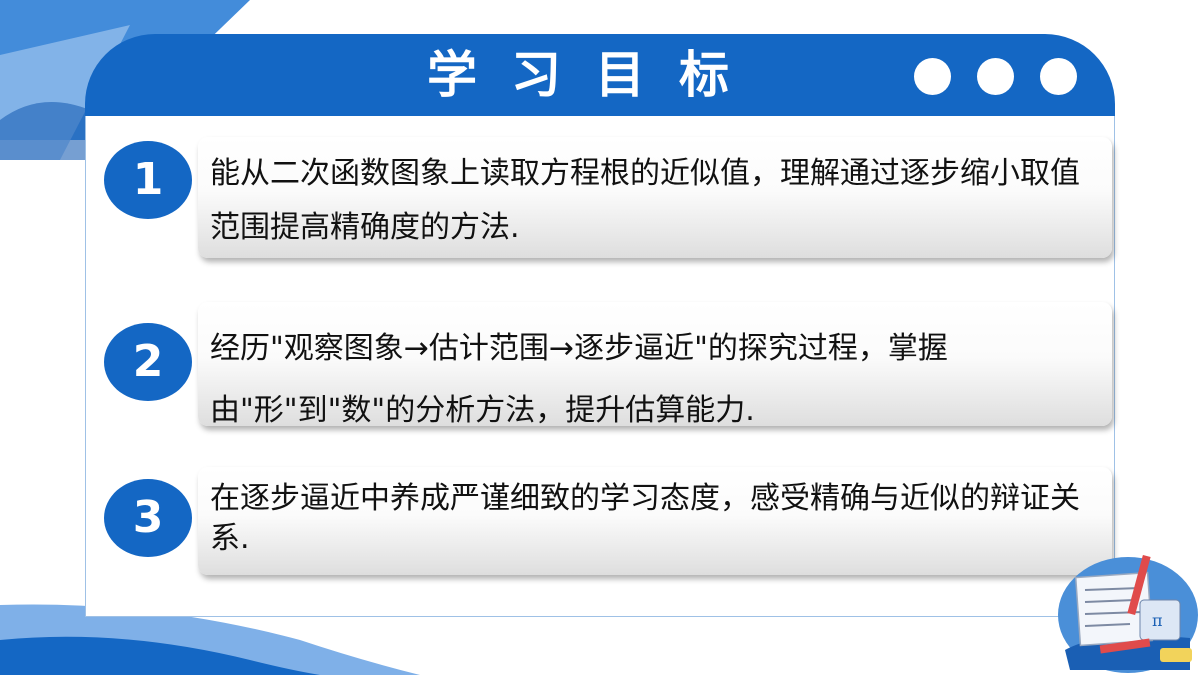  What do you see at coordinates (148, 518) in the screenshot?
I see `objective-number-3: 3` at bounding box center [148, 518].